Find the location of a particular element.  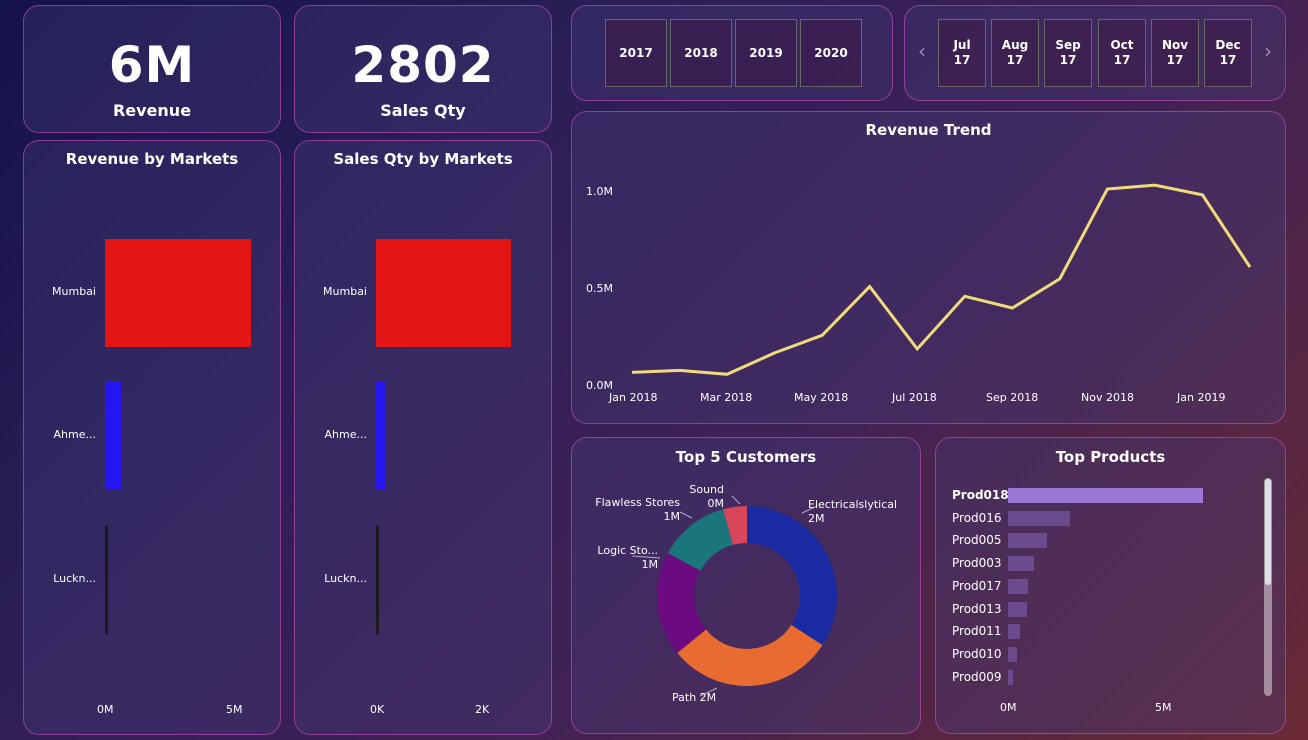

donut-label-path: Path 2M is located at coordinates (712, 698).